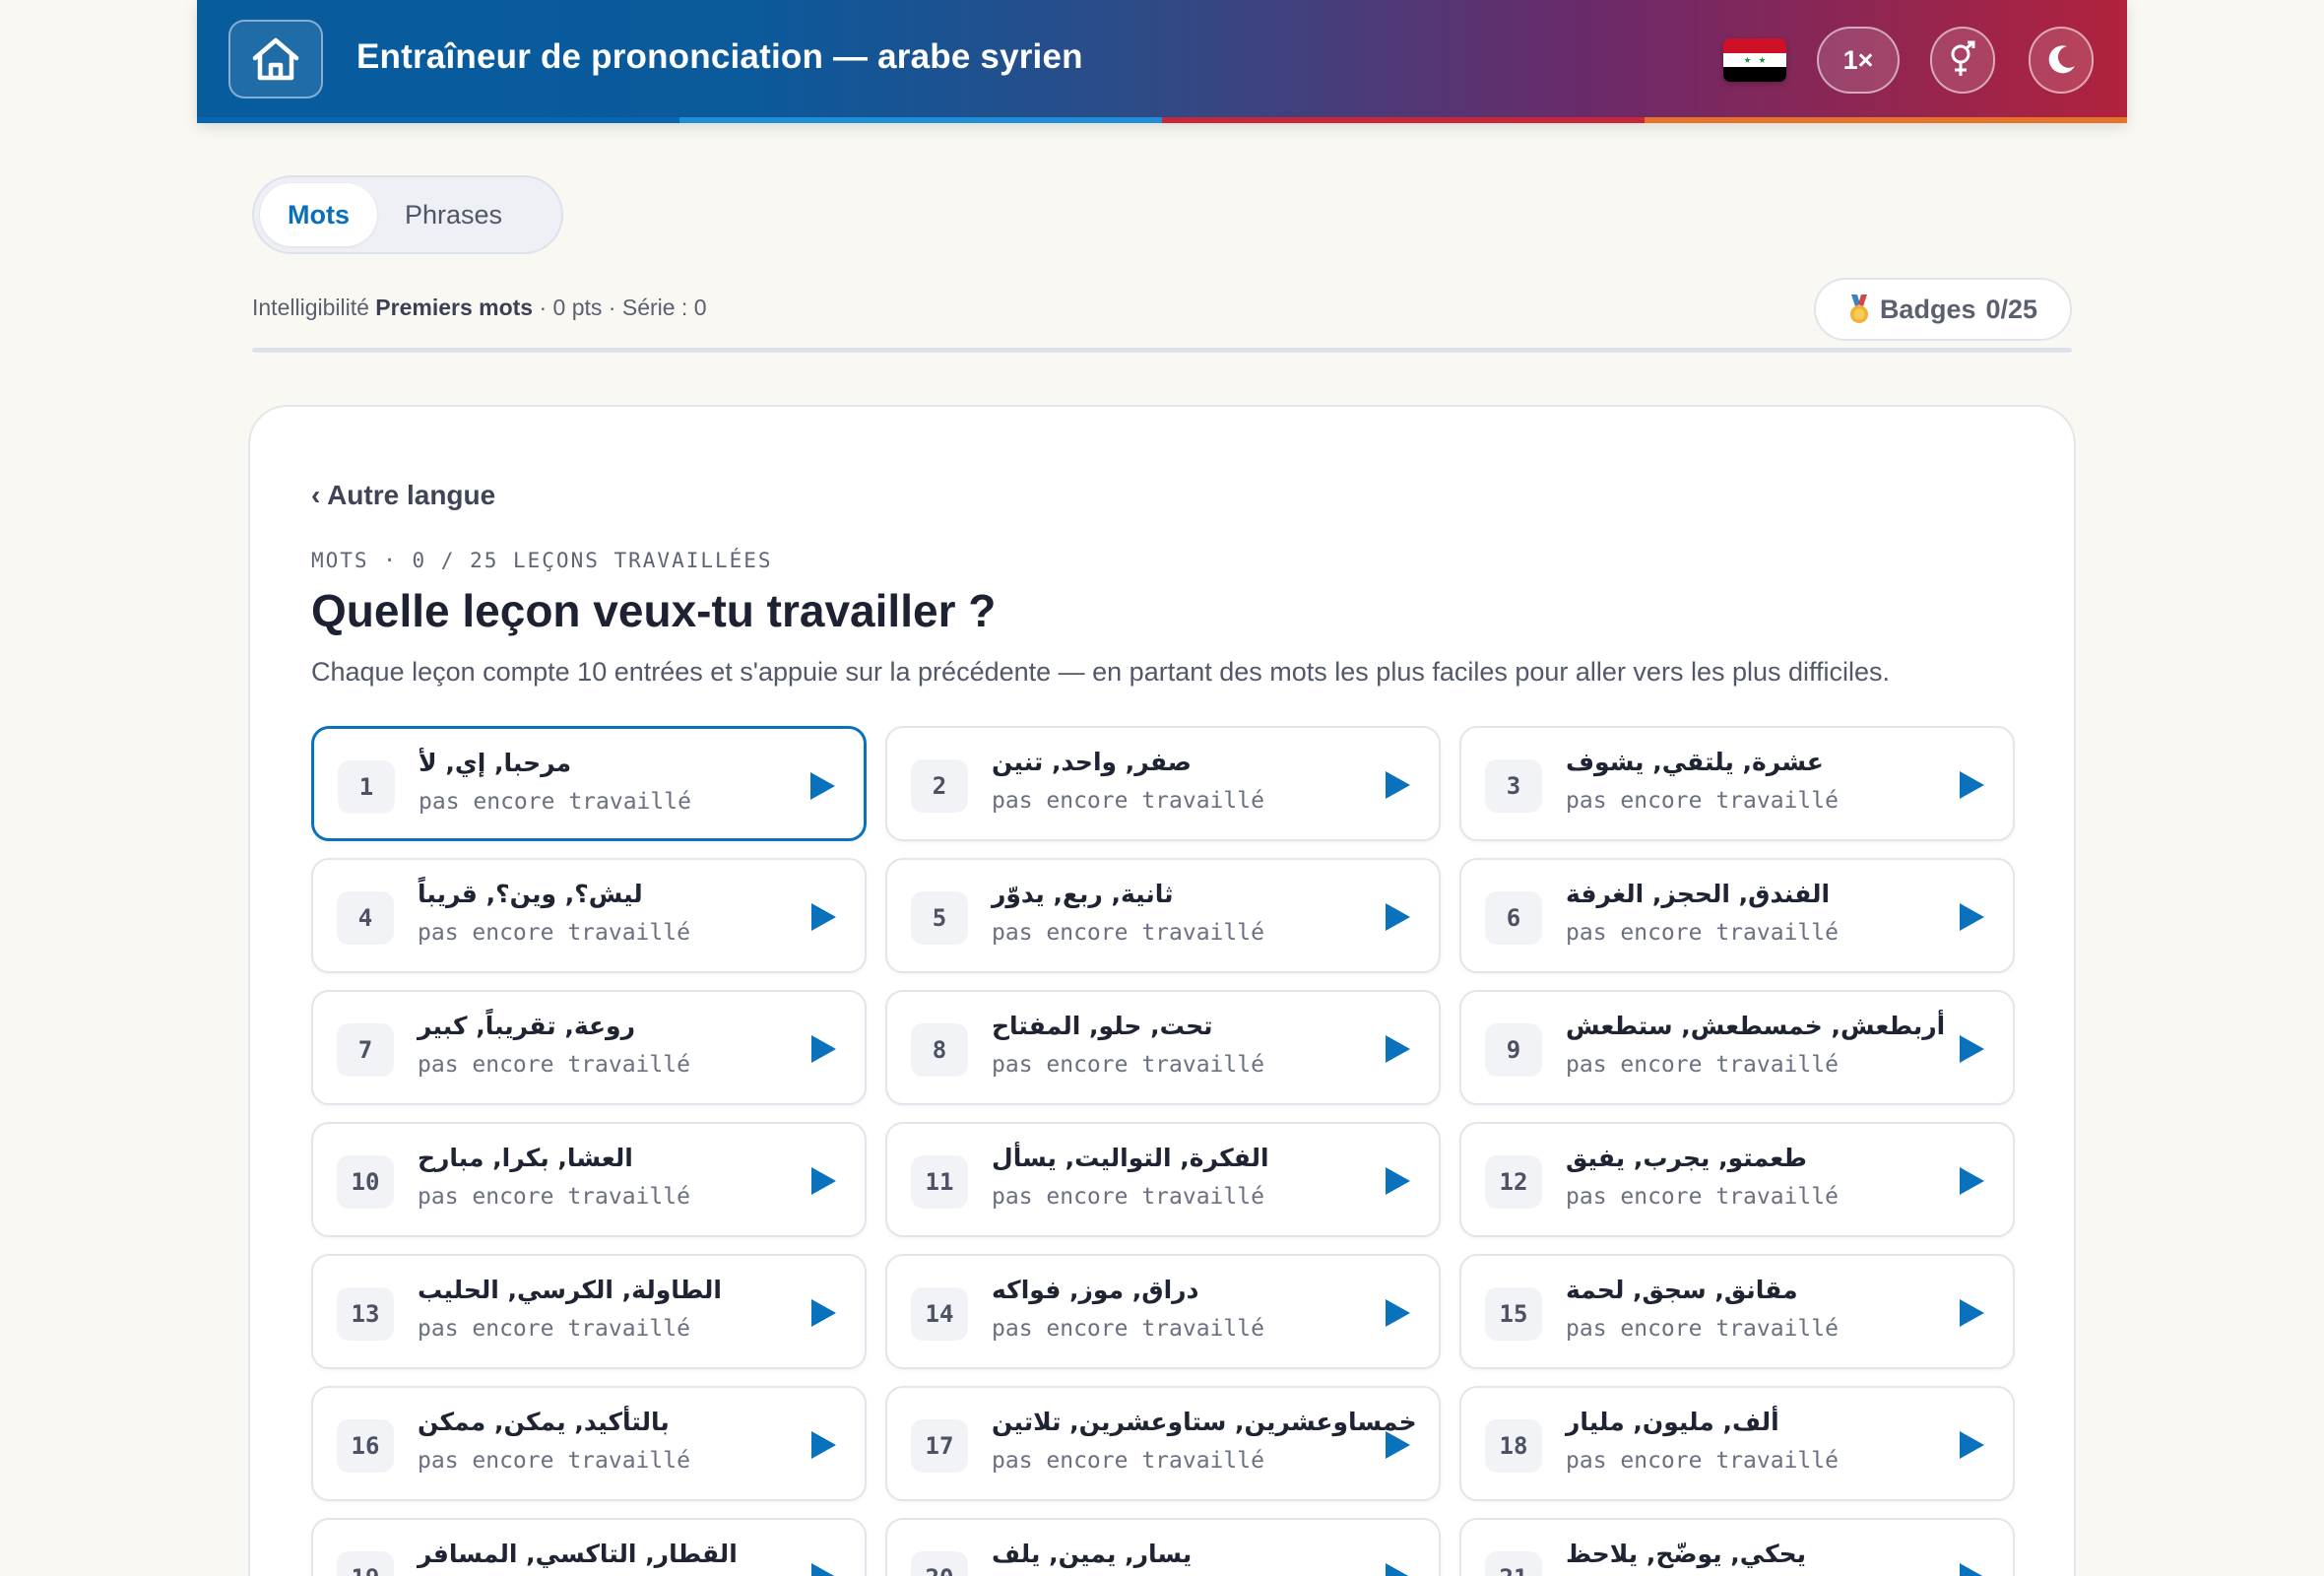 The width and height of the screenshot is (2324, 1576). Describe the element at coordinates (366, 1182) in the screenshot. I see `lesson-number: 10` at that location.